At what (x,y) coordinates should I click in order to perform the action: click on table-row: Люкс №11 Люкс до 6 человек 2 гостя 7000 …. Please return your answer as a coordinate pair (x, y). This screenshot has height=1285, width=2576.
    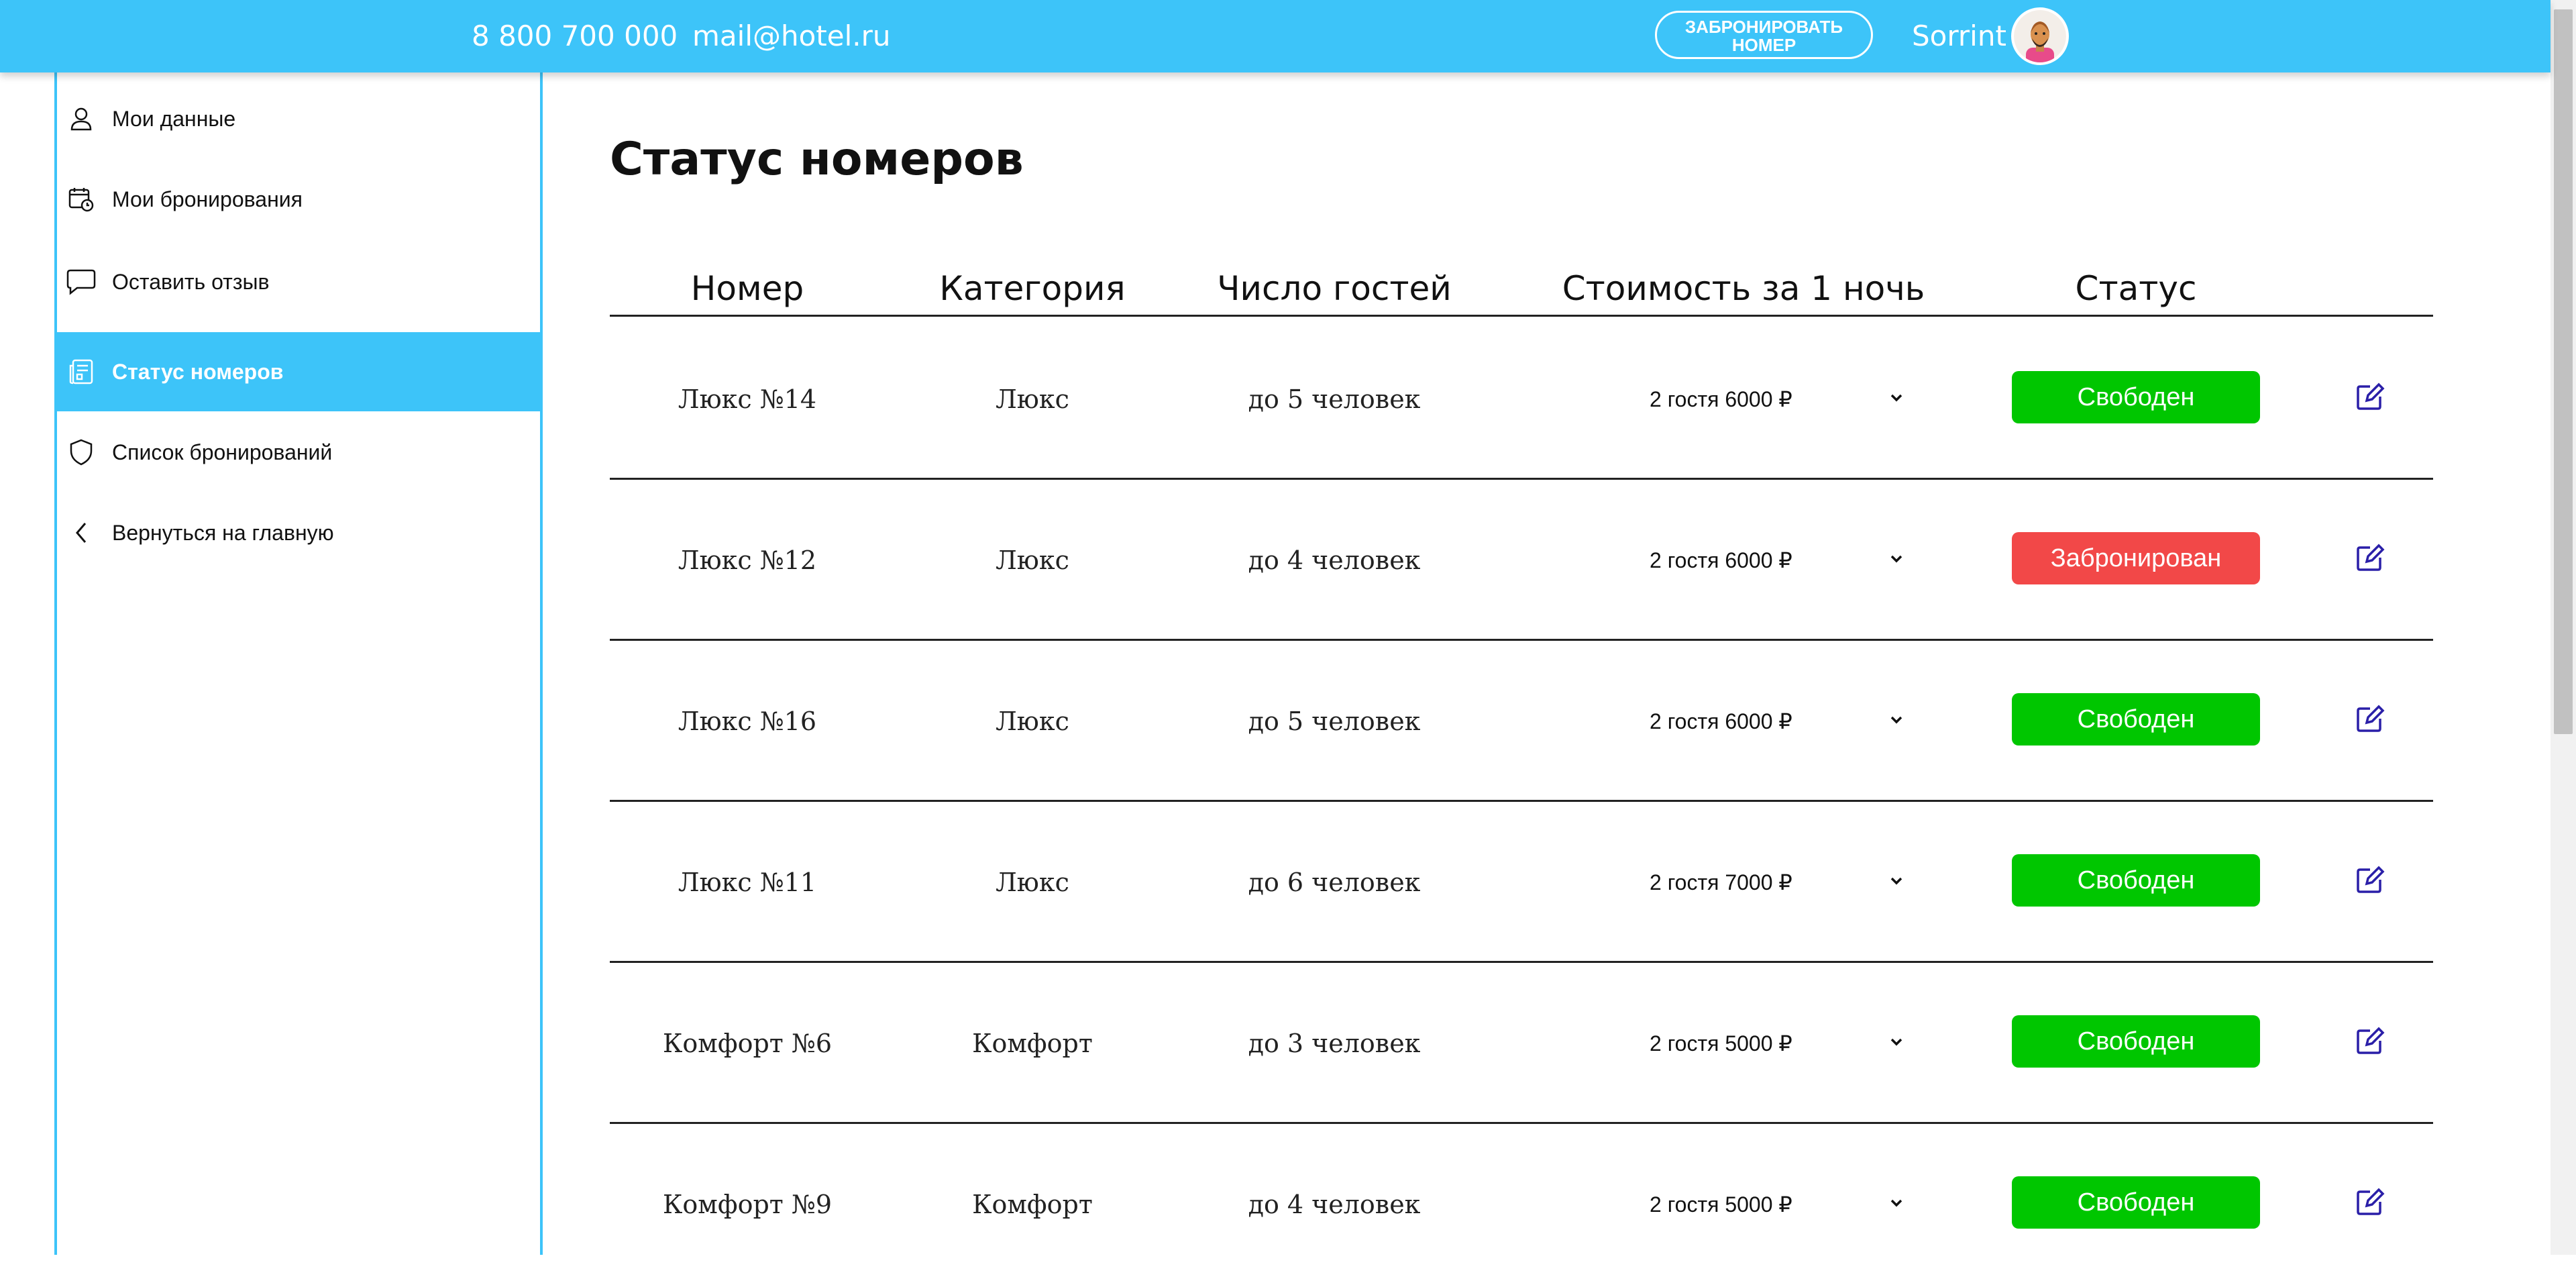
    Looking at the image, I should click on (1521, 882).